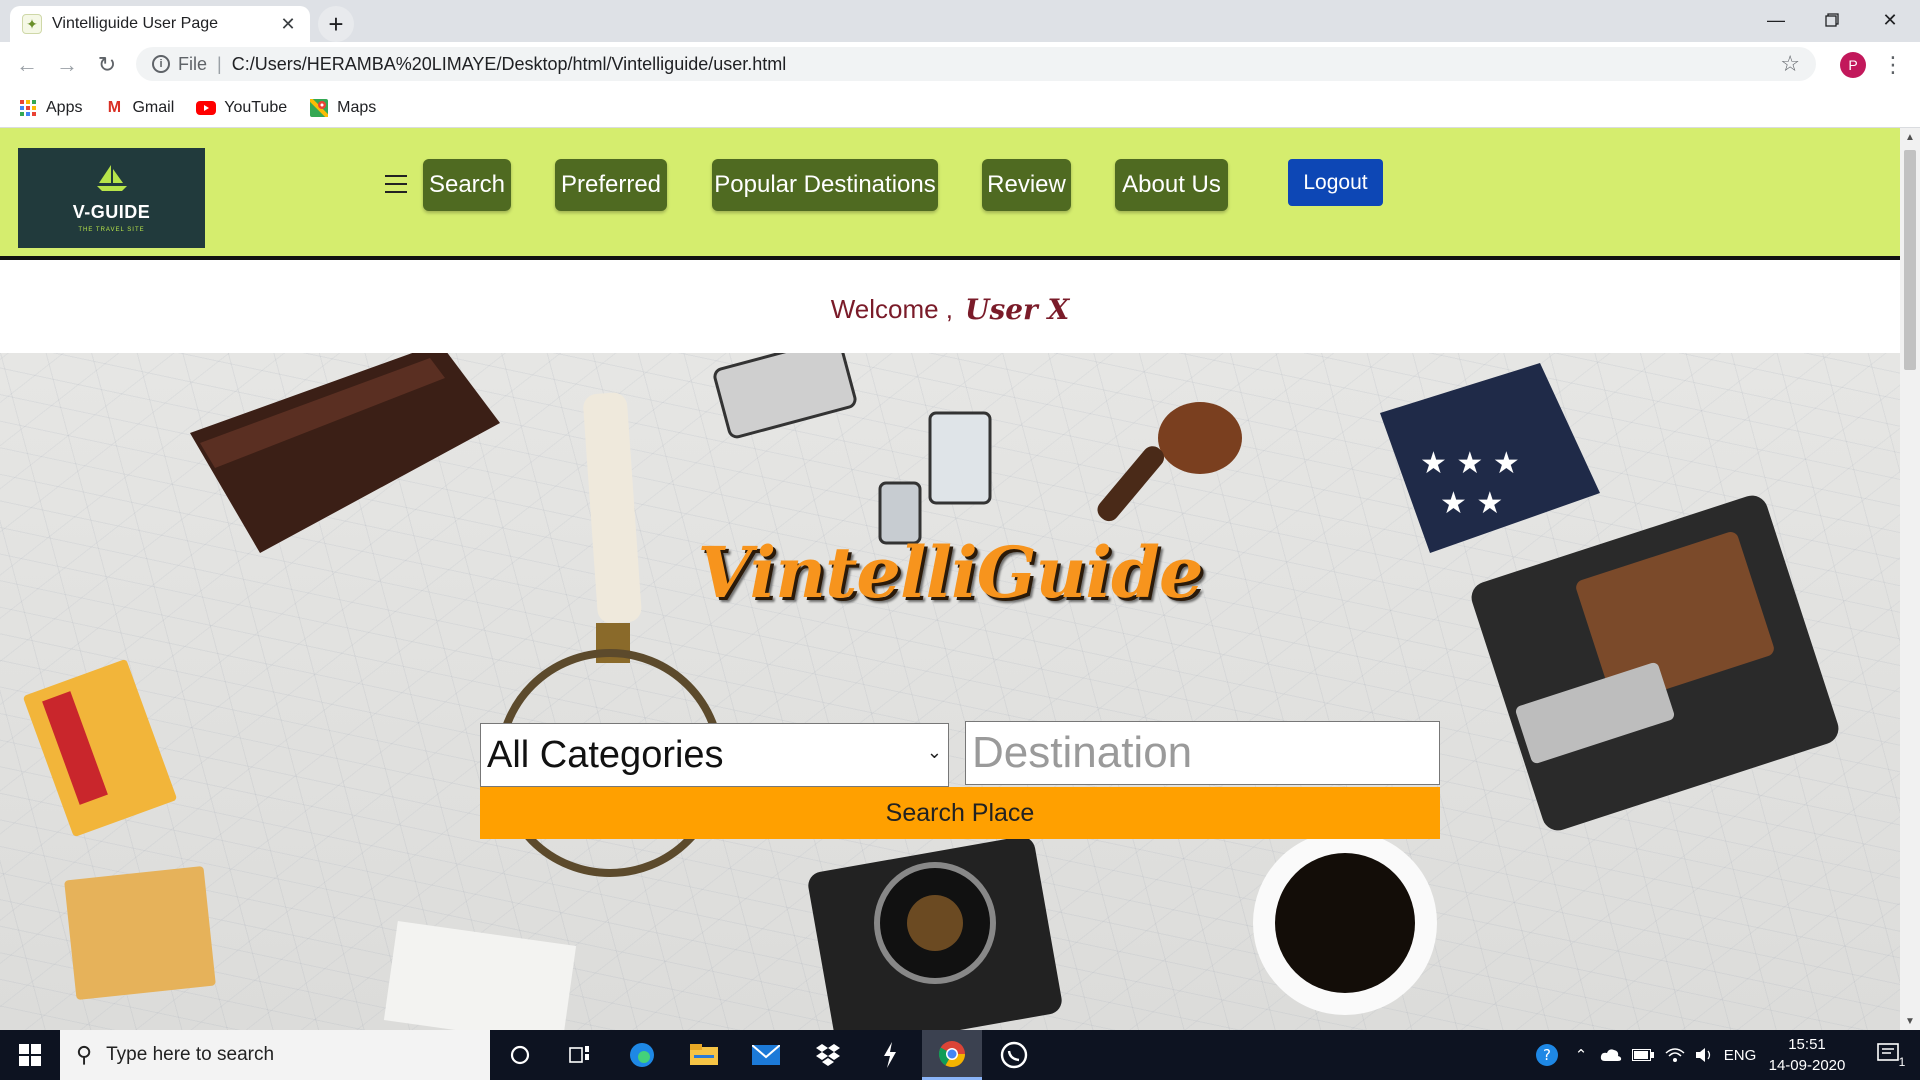  What do you see at coordinates (1910, 1021) in the screenshot?
I see `scroll-down-icon: ▼` at bounding box center [1910, 1021].